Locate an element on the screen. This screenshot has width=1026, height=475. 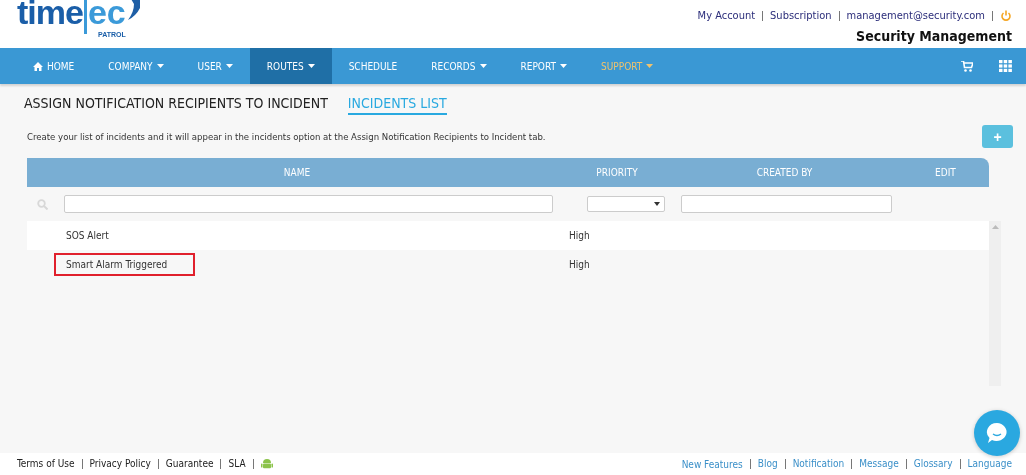
nav-item: COMPANY is located at coordinates (136, 66).